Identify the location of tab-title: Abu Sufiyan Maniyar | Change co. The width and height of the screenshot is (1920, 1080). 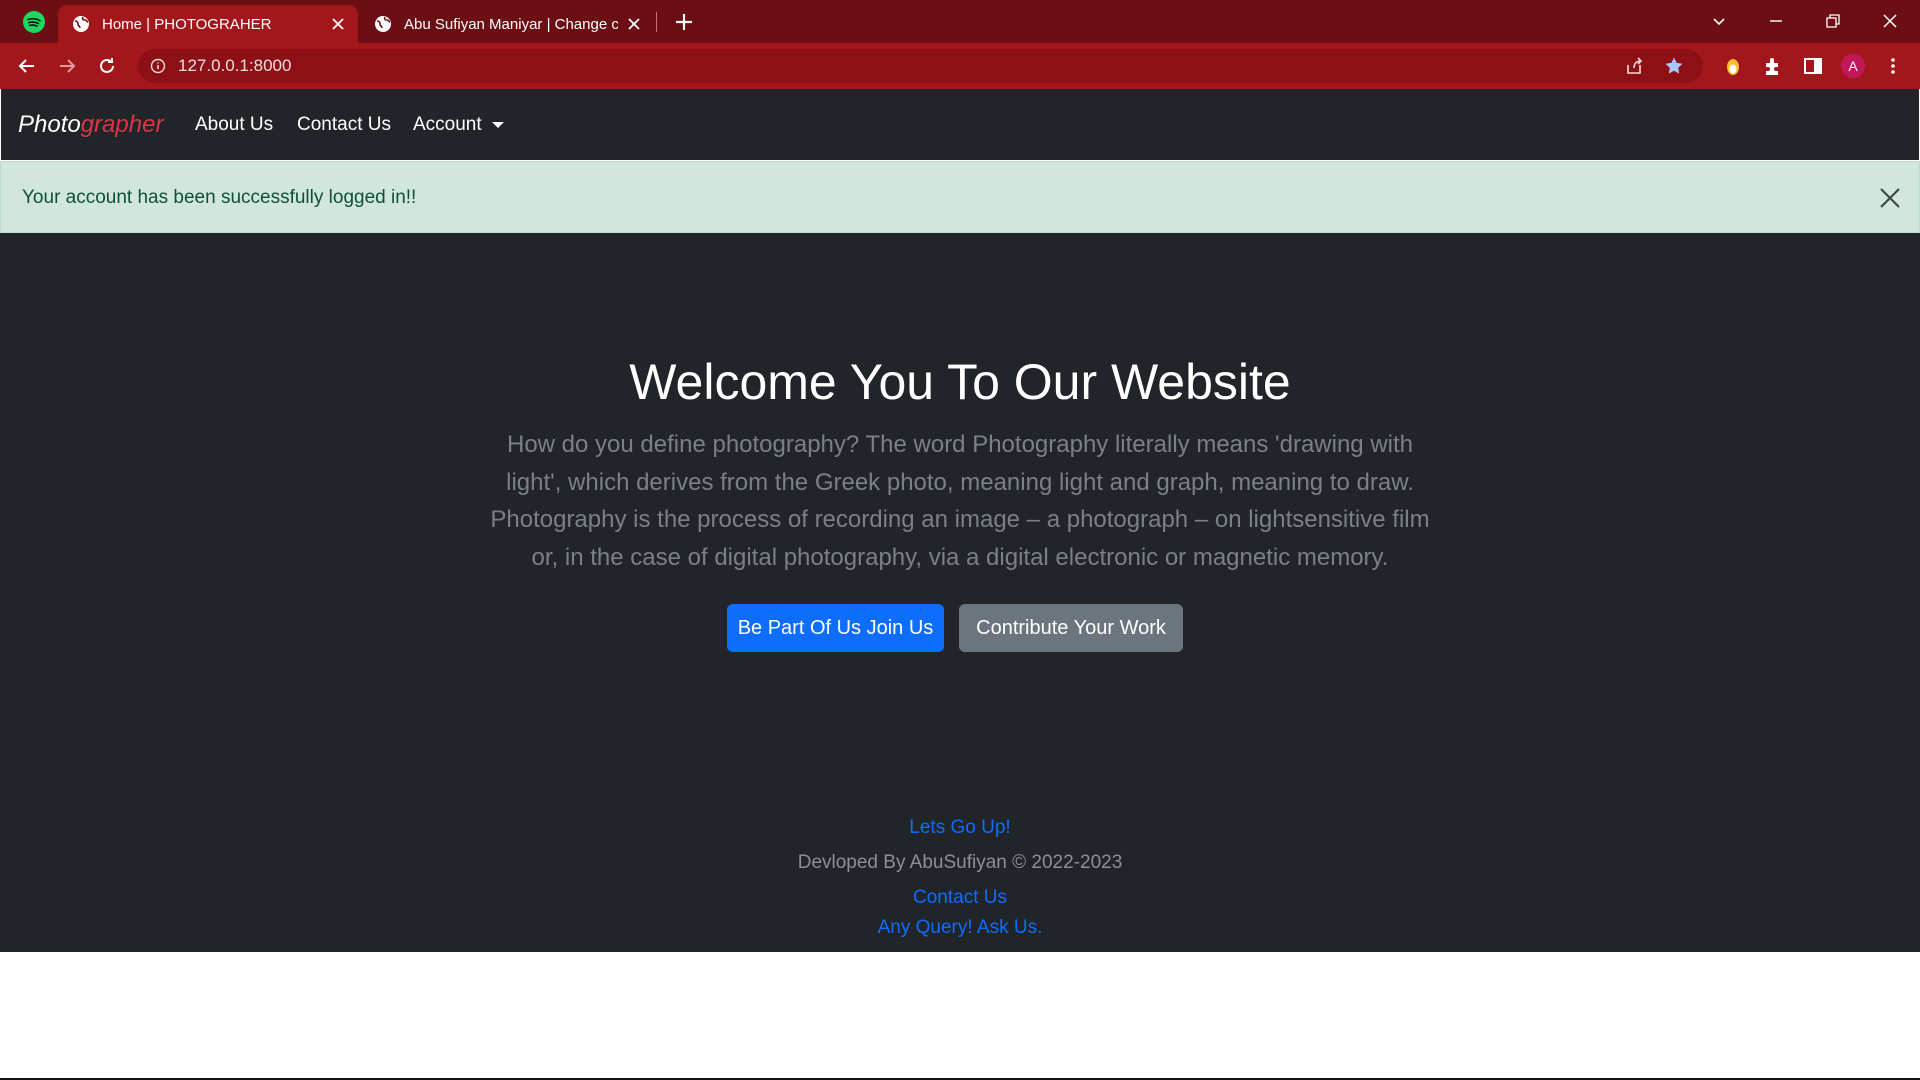
(511, 24).